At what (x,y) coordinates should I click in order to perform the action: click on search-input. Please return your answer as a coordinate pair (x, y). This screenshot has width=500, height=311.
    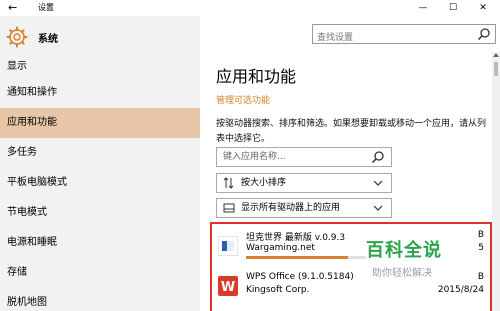
    Looking at the image, I should click on (388, 38).